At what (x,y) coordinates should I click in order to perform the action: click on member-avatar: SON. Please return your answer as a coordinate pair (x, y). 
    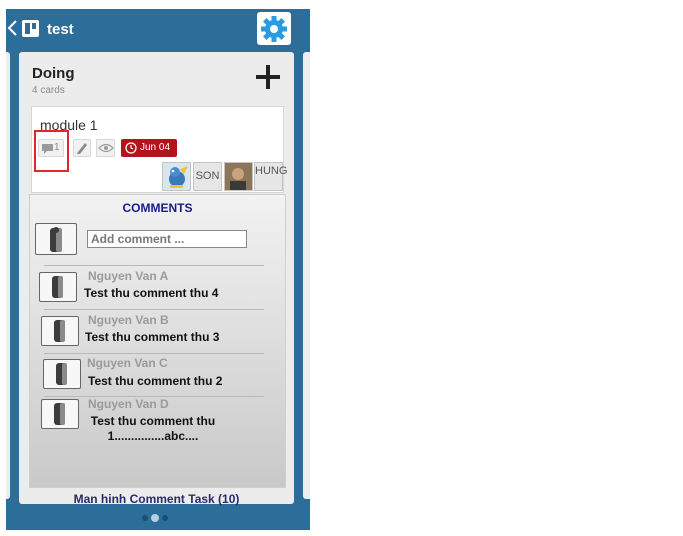
    Looking at the image, I should click on (207, 176).